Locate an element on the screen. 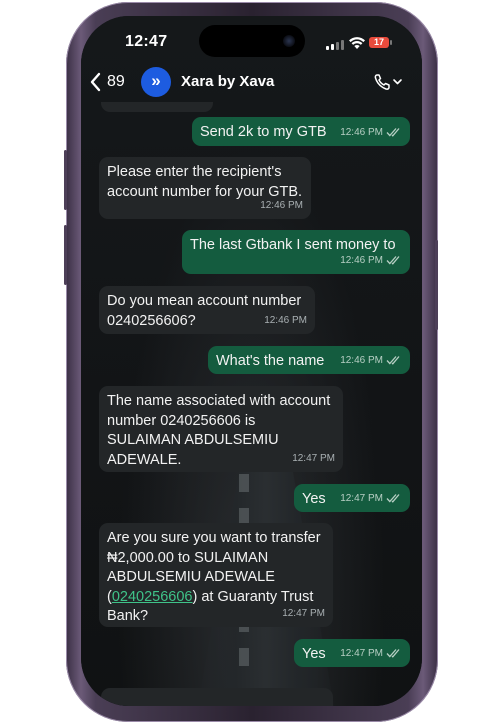 The width and height of the screenshot is (502, 722). chat-header: 89 » Xara by Xava is located at coordinates (251, 84).